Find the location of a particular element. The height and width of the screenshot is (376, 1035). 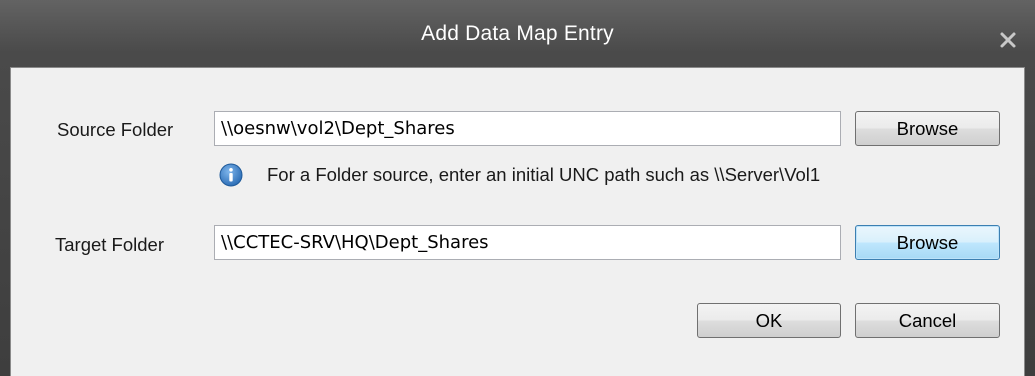

target-folder-label: Target Folder is located at coordinates (109, 244).